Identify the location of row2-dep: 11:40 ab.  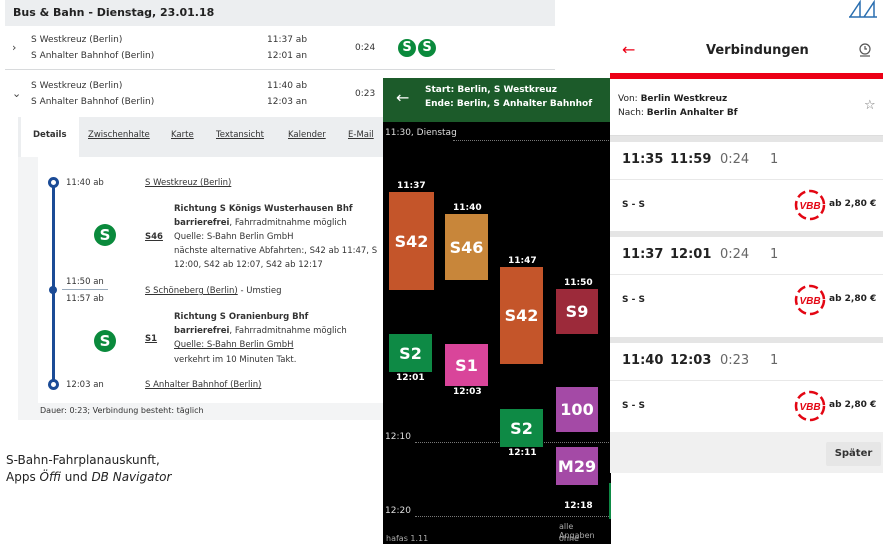
(287, 86).